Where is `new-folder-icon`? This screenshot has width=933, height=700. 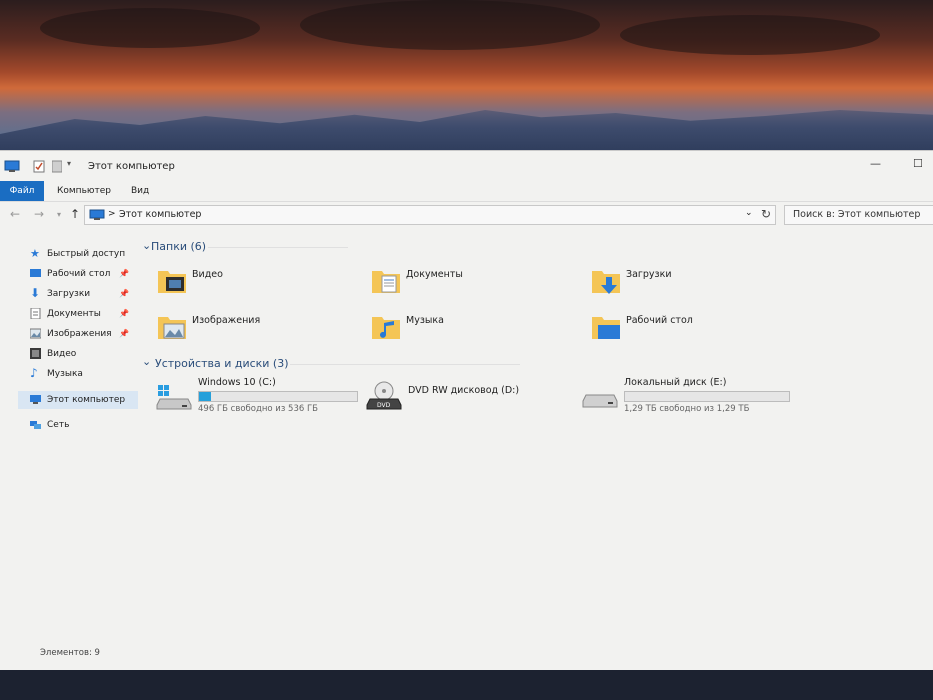
new-folder-icon is located at coordinates (57, 166).